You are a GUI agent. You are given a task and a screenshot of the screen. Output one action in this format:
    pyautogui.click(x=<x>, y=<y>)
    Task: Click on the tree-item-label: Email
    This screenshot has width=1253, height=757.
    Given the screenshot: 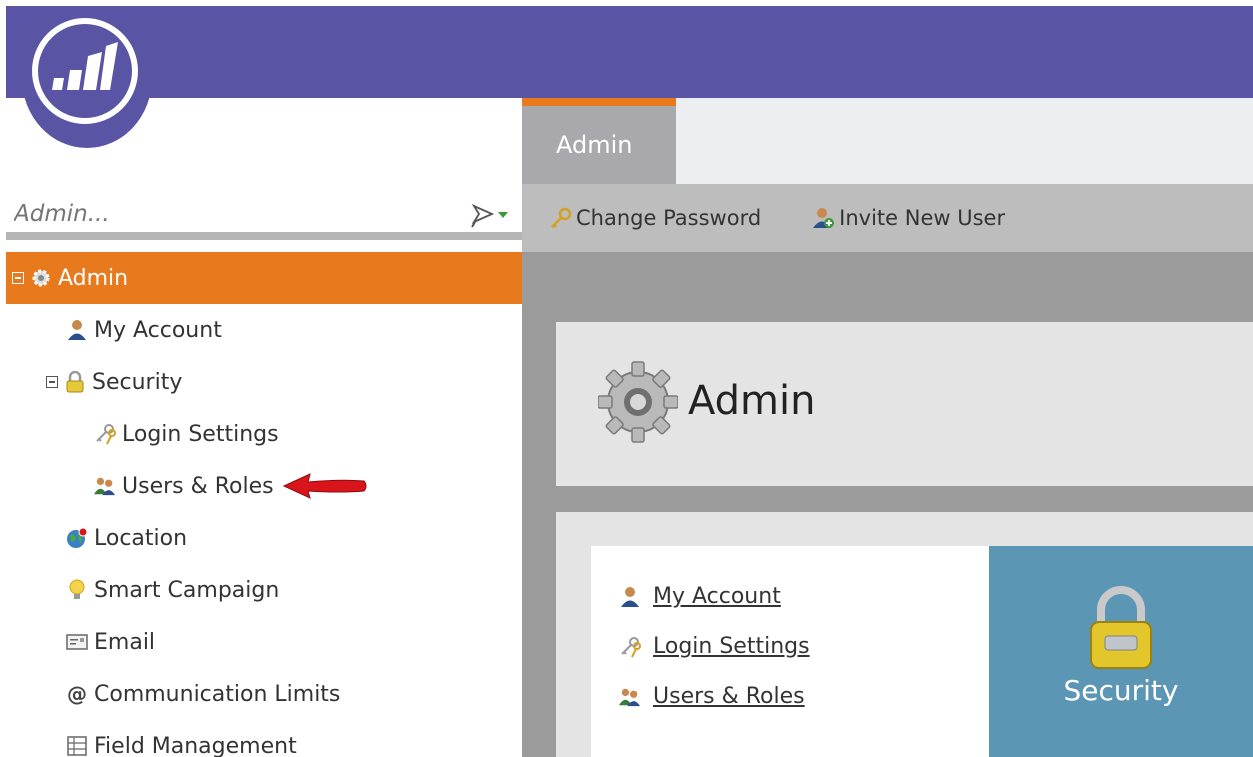 What is the action you would take?
    pyautogui.click(x=125, y=642)
    